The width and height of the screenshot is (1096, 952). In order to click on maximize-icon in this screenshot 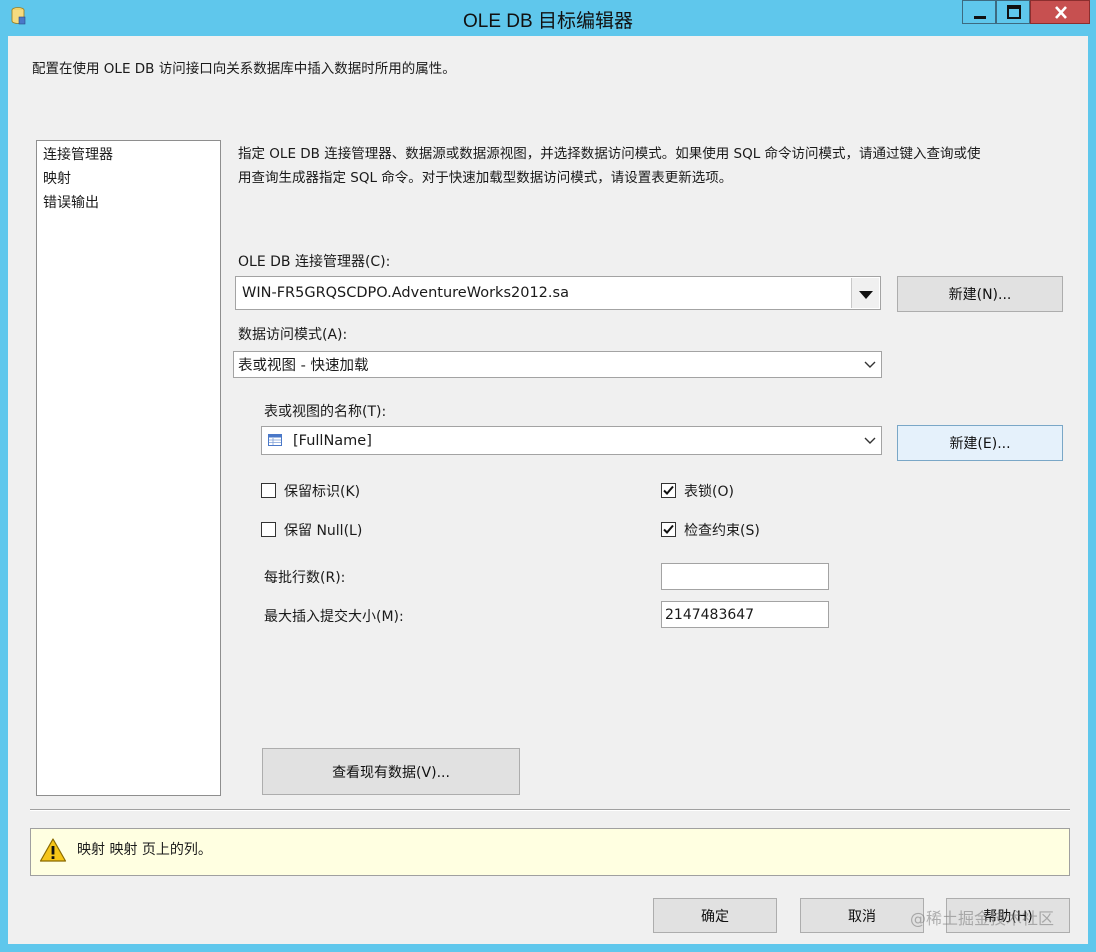, I will do `click(1014, 12)`.